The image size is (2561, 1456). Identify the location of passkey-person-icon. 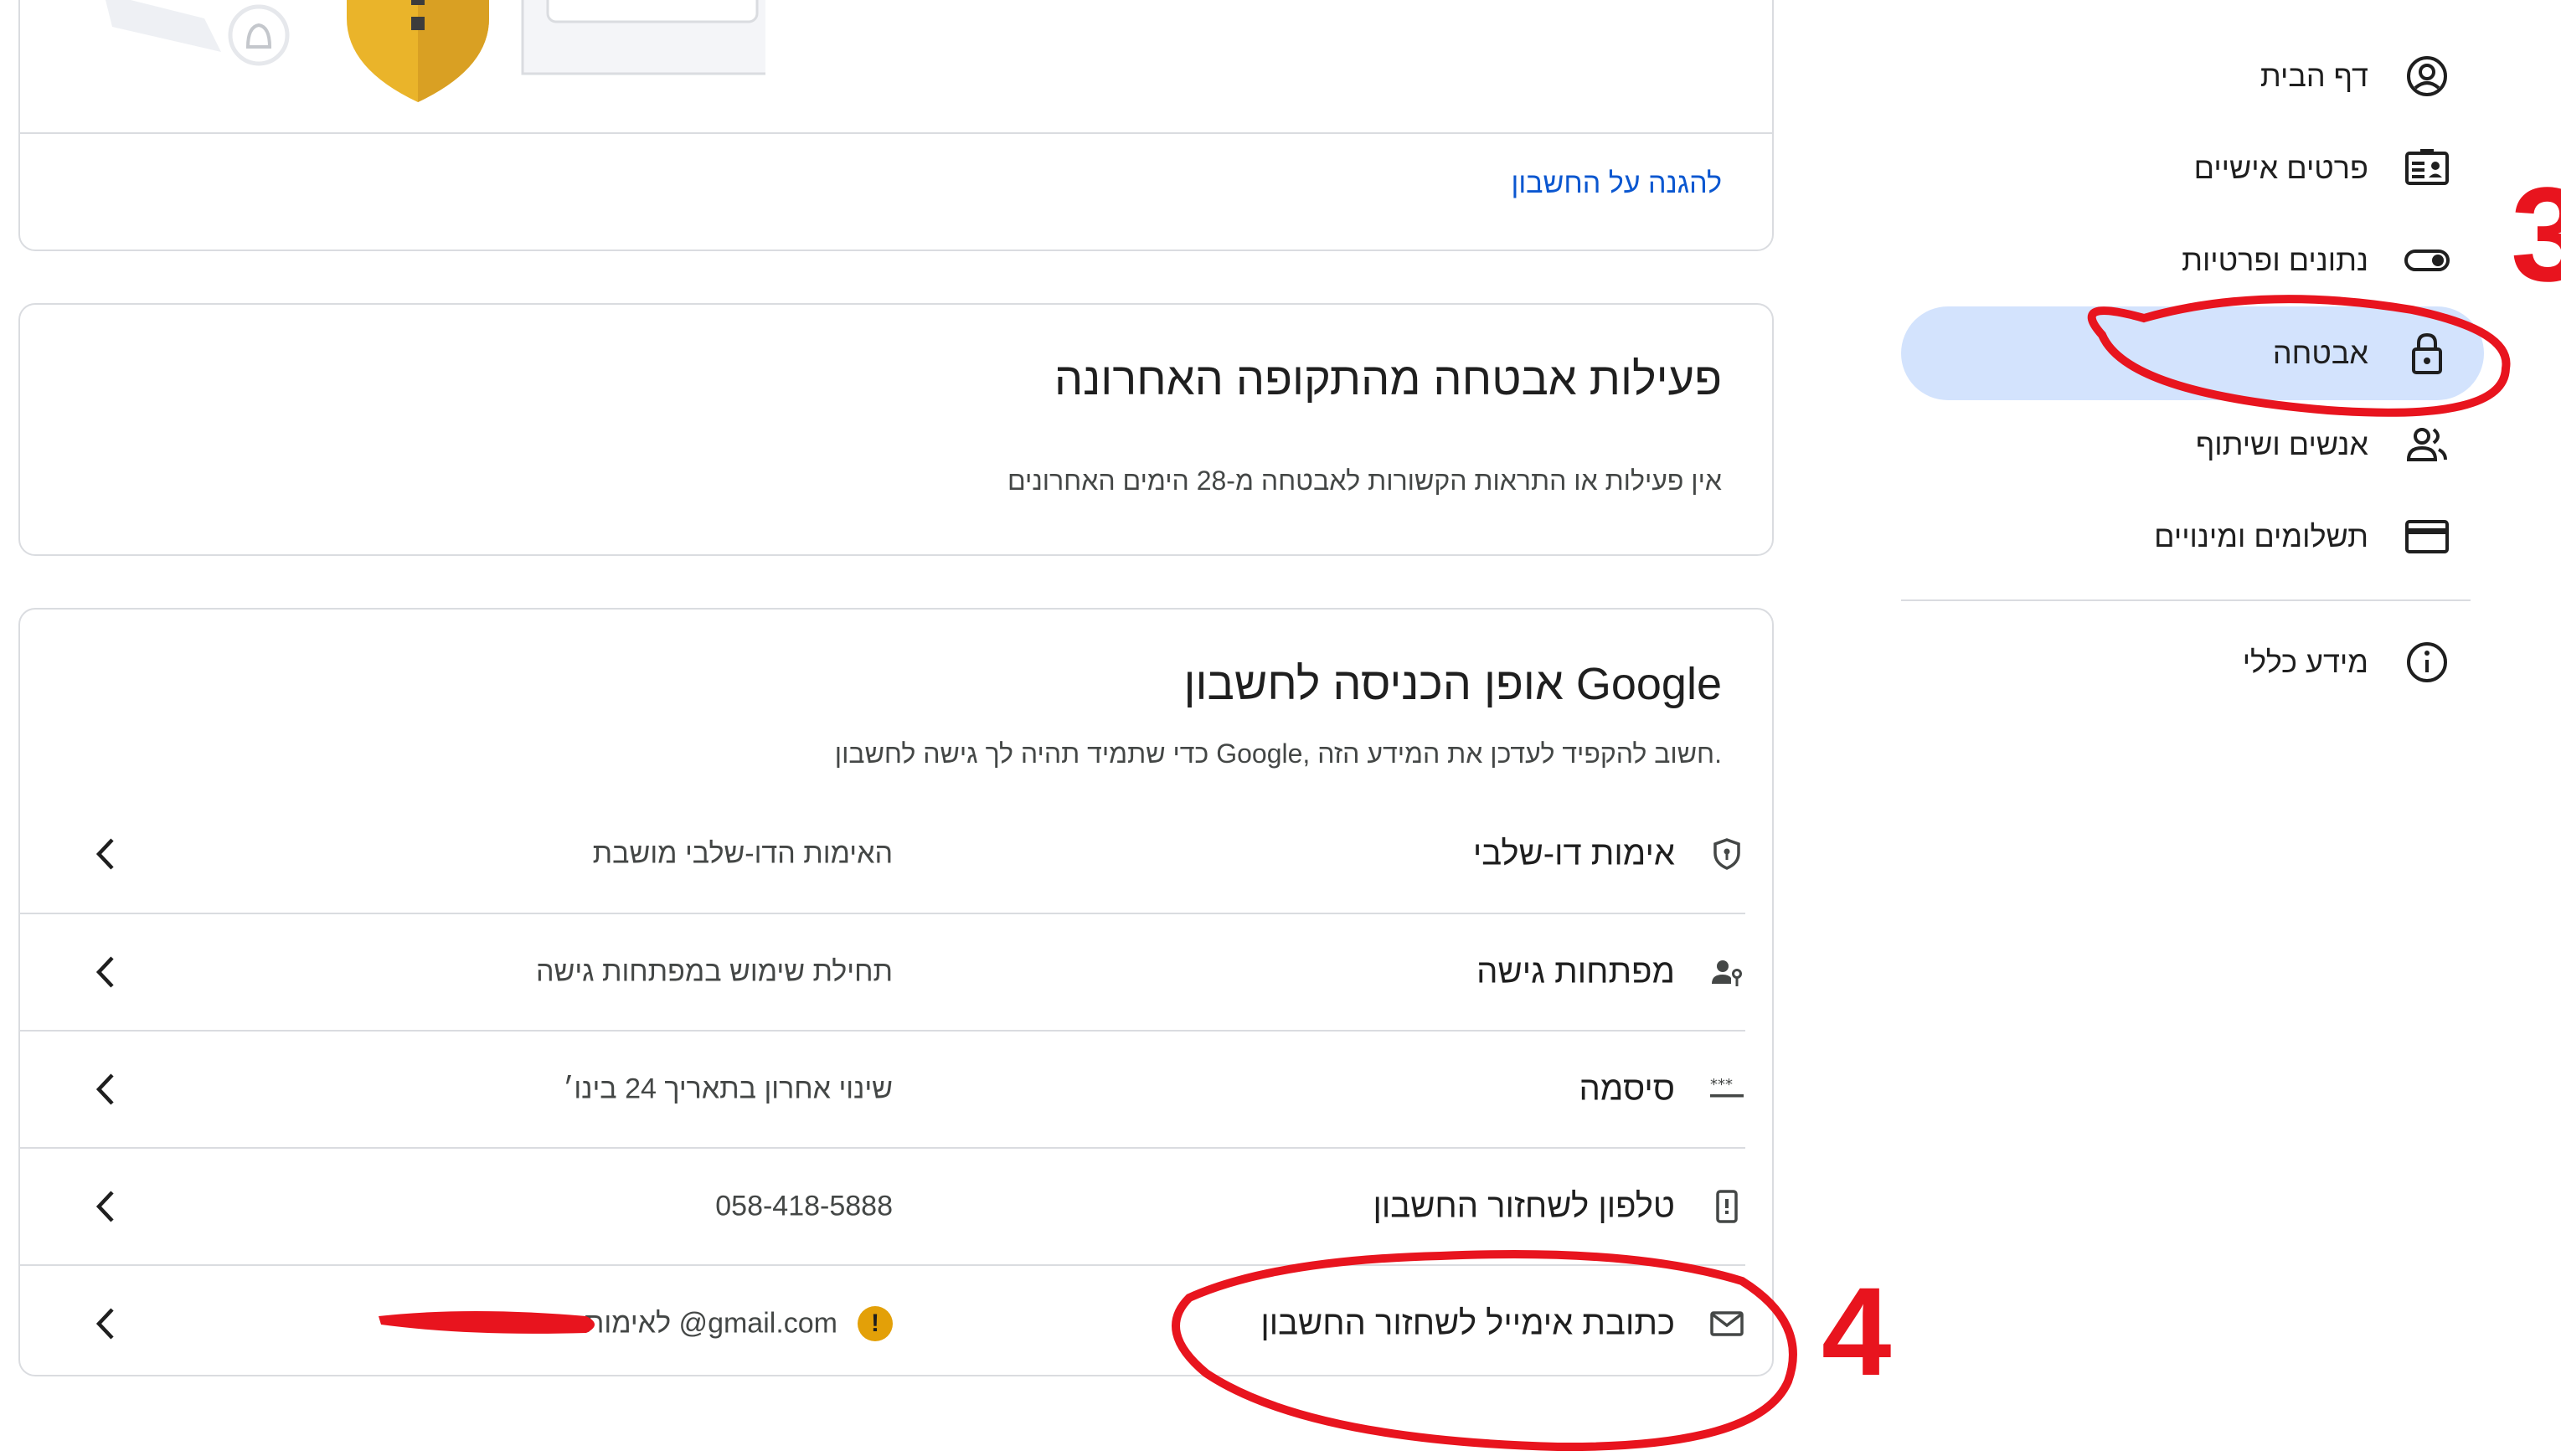
(1727, 973).